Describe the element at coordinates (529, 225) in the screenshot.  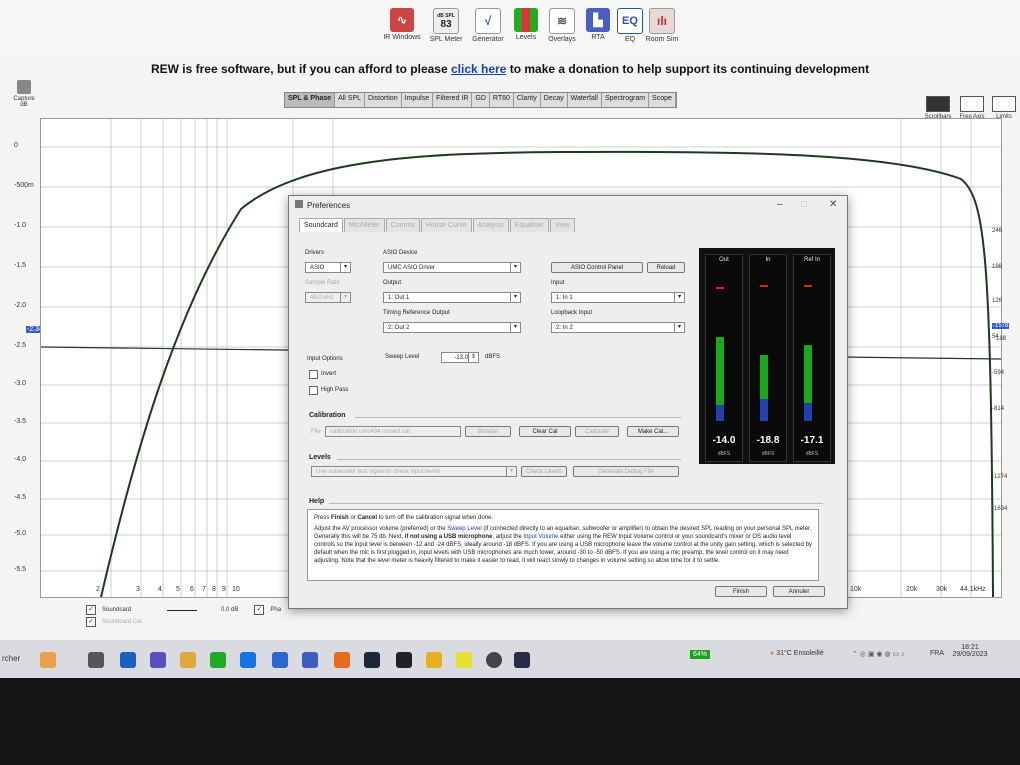
I see `tab-equaliser: Equaliser` at that location.